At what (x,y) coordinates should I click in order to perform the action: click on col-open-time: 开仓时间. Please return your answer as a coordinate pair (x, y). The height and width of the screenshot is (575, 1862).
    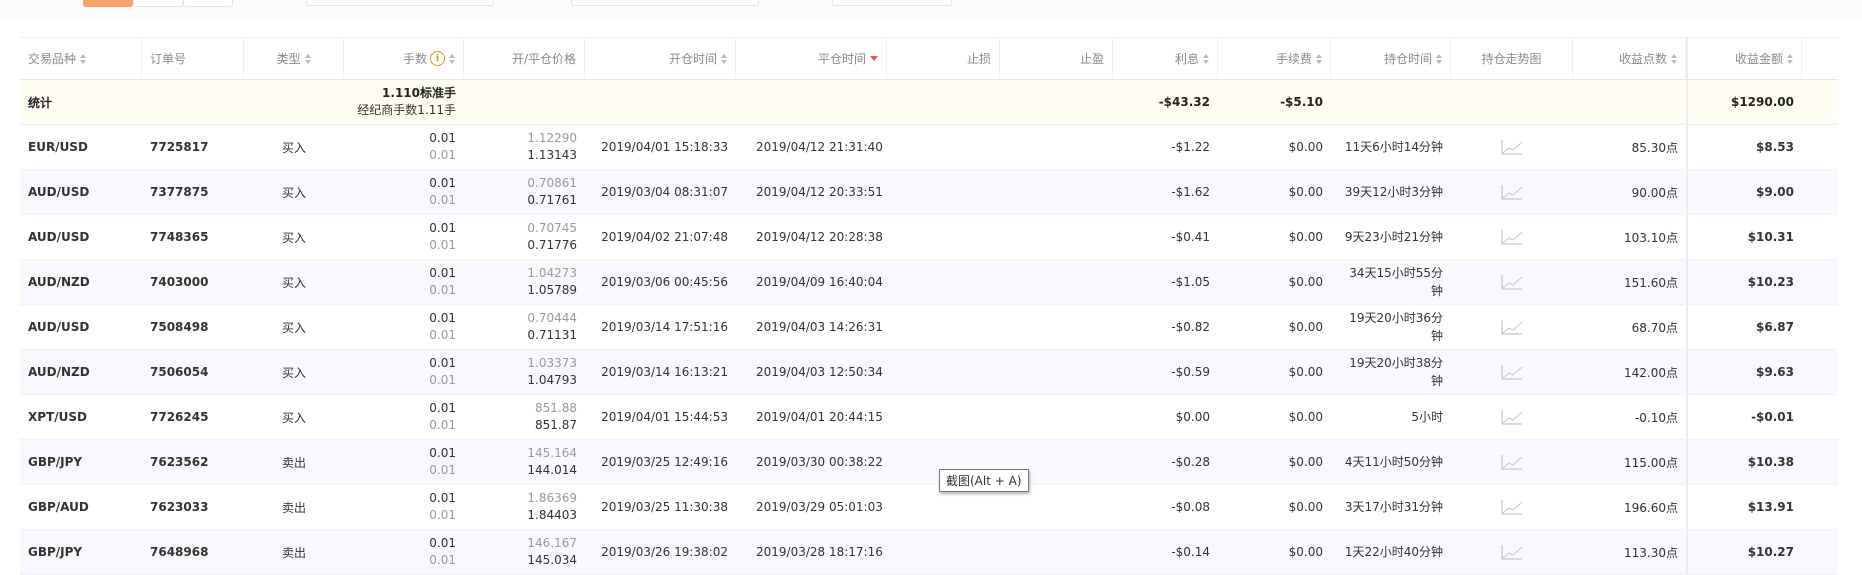
    Looking at the image, I should click on (660, 58).